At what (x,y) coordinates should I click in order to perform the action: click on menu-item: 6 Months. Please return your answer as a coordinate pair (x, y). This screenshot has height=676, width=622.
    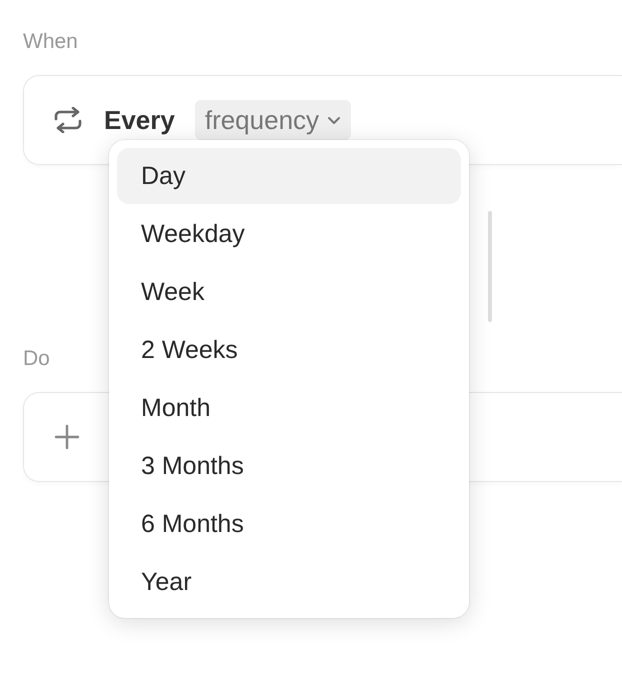
    Looking at the image, I should click on (289, 524).